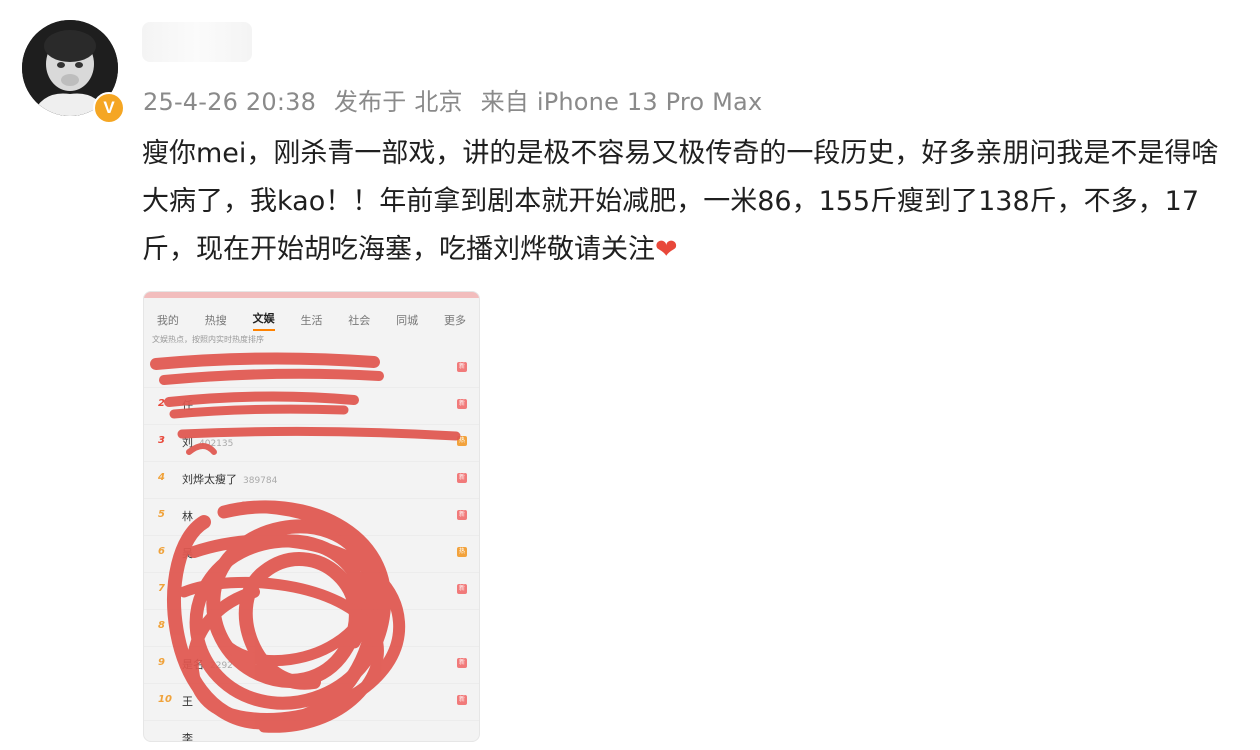  What do you see at coordinates (230, 102) in the screenshot?
I see `post-date: 25-4-26 20:38` at bounding box center [230, 102].